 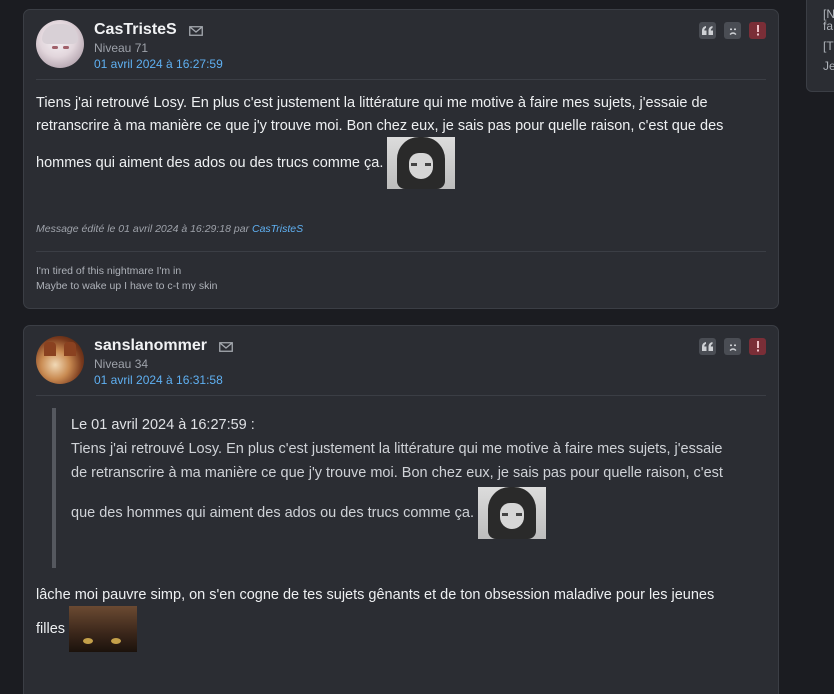 What do you see at coordinates (277, 229) in the screenshot?
I see `edit-author-link: CasTristeS` at bounding box center [277, 229].